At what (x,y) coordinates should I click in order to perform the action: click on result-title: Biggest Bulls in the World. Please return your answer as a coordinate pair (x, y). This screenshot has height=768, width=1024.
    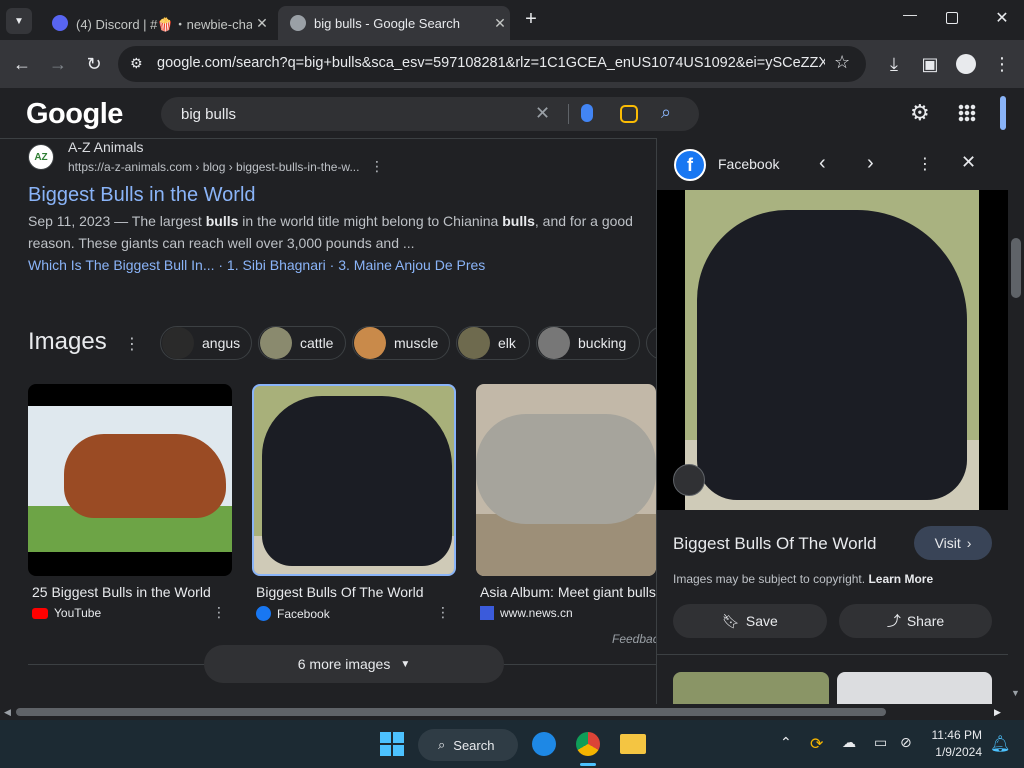
    Looking at the image, I should click on (142, 195).